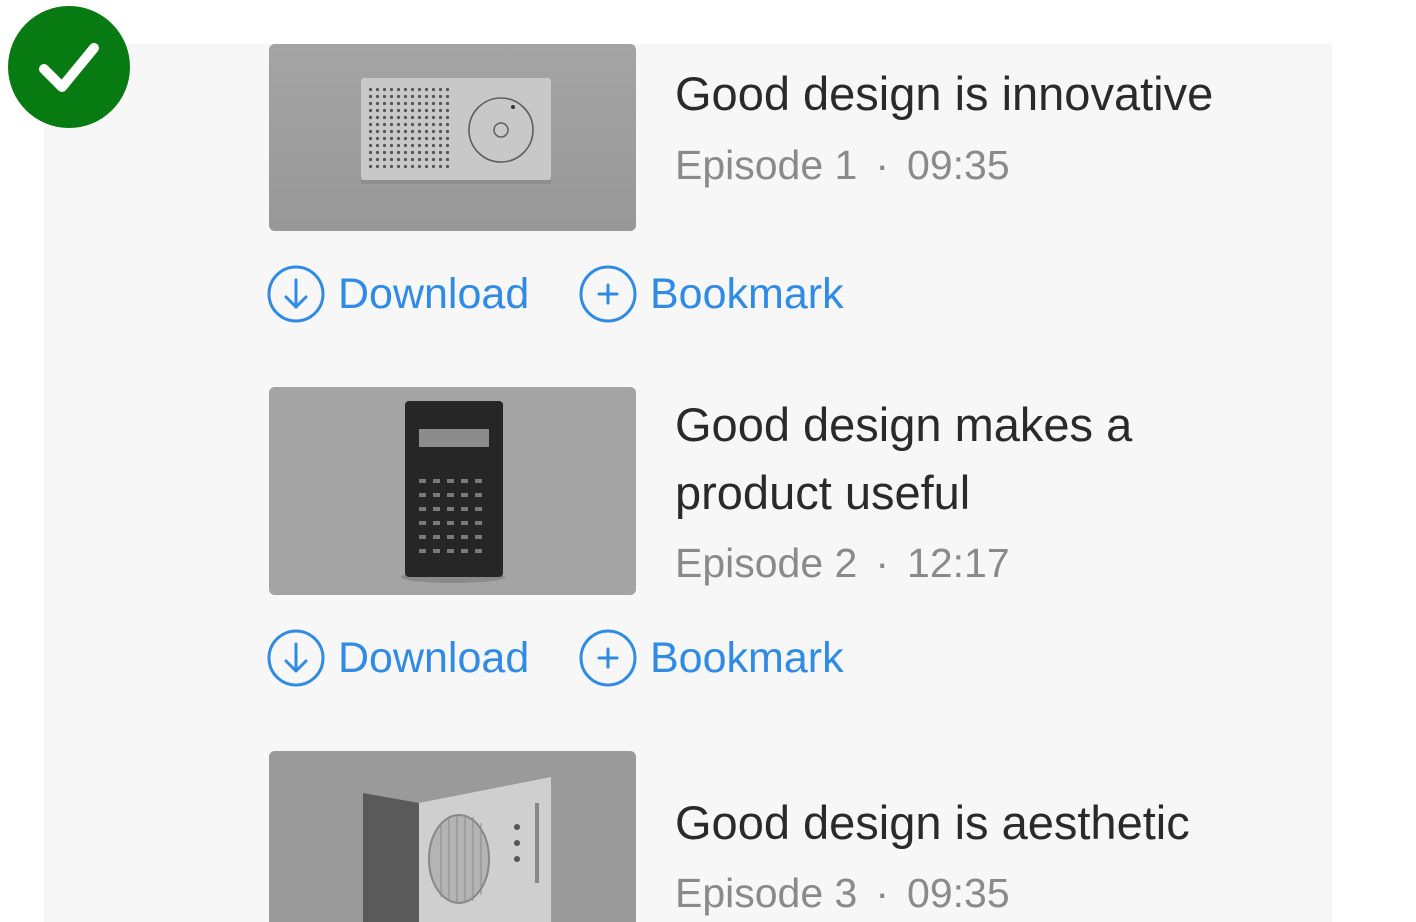 The width and height of the screenshot is (1416, 922). I want to click on episode-title-line-1: Good design makes a, so click(904, 424).